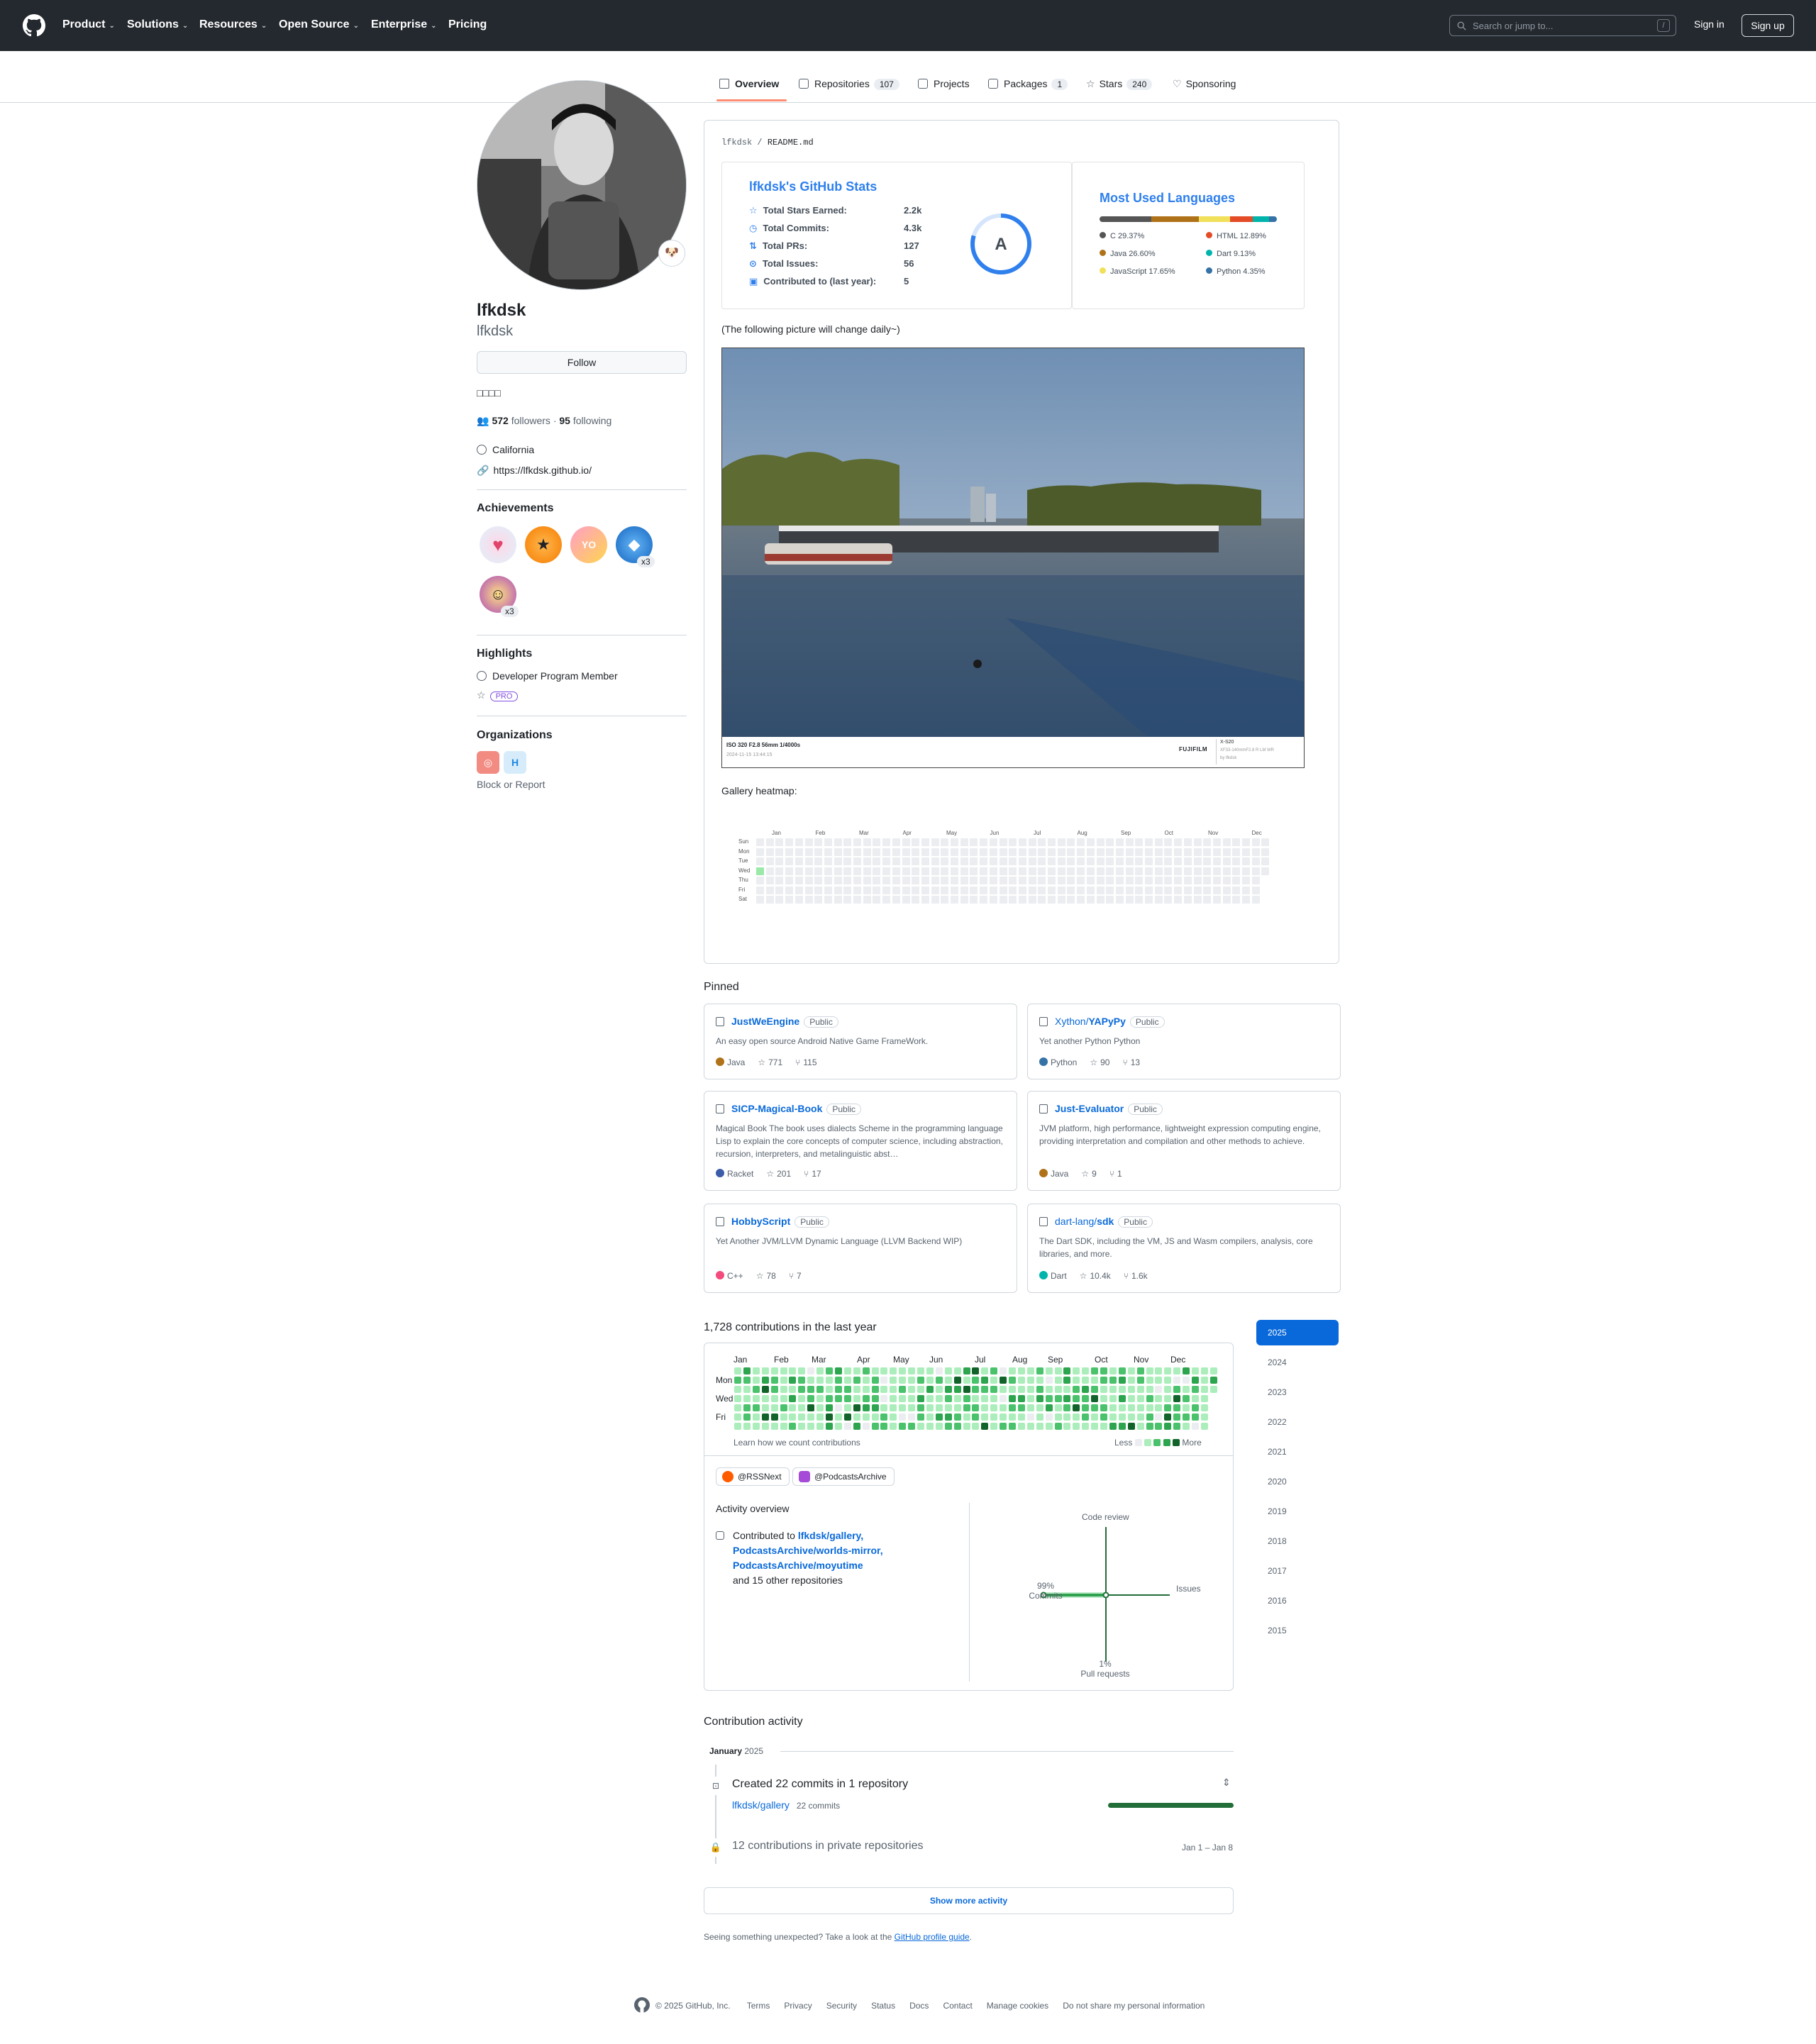  Describe the element at coordinates (1184, 1222) in the screenshot. I see `pinned-repo-title: dart-lang/sdk Public` at that location.